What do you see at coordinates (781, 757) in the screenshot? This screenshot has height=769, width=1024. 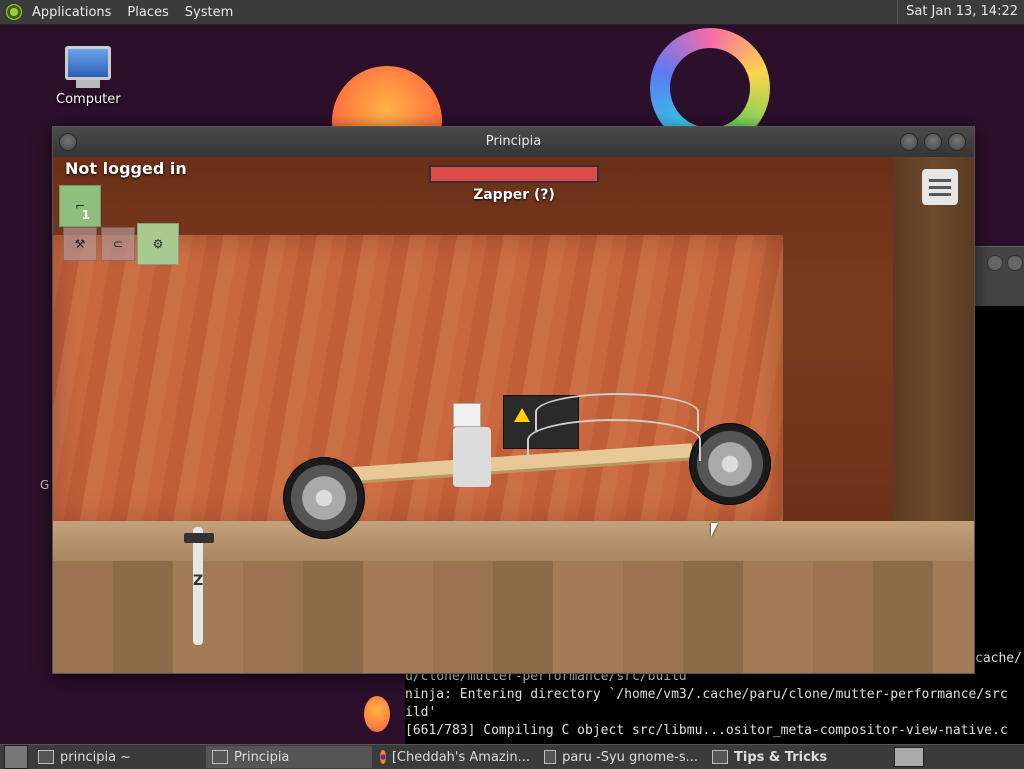 I see `taskbar-item-label: Tips & Tricks` at bounding box center [781, 757].